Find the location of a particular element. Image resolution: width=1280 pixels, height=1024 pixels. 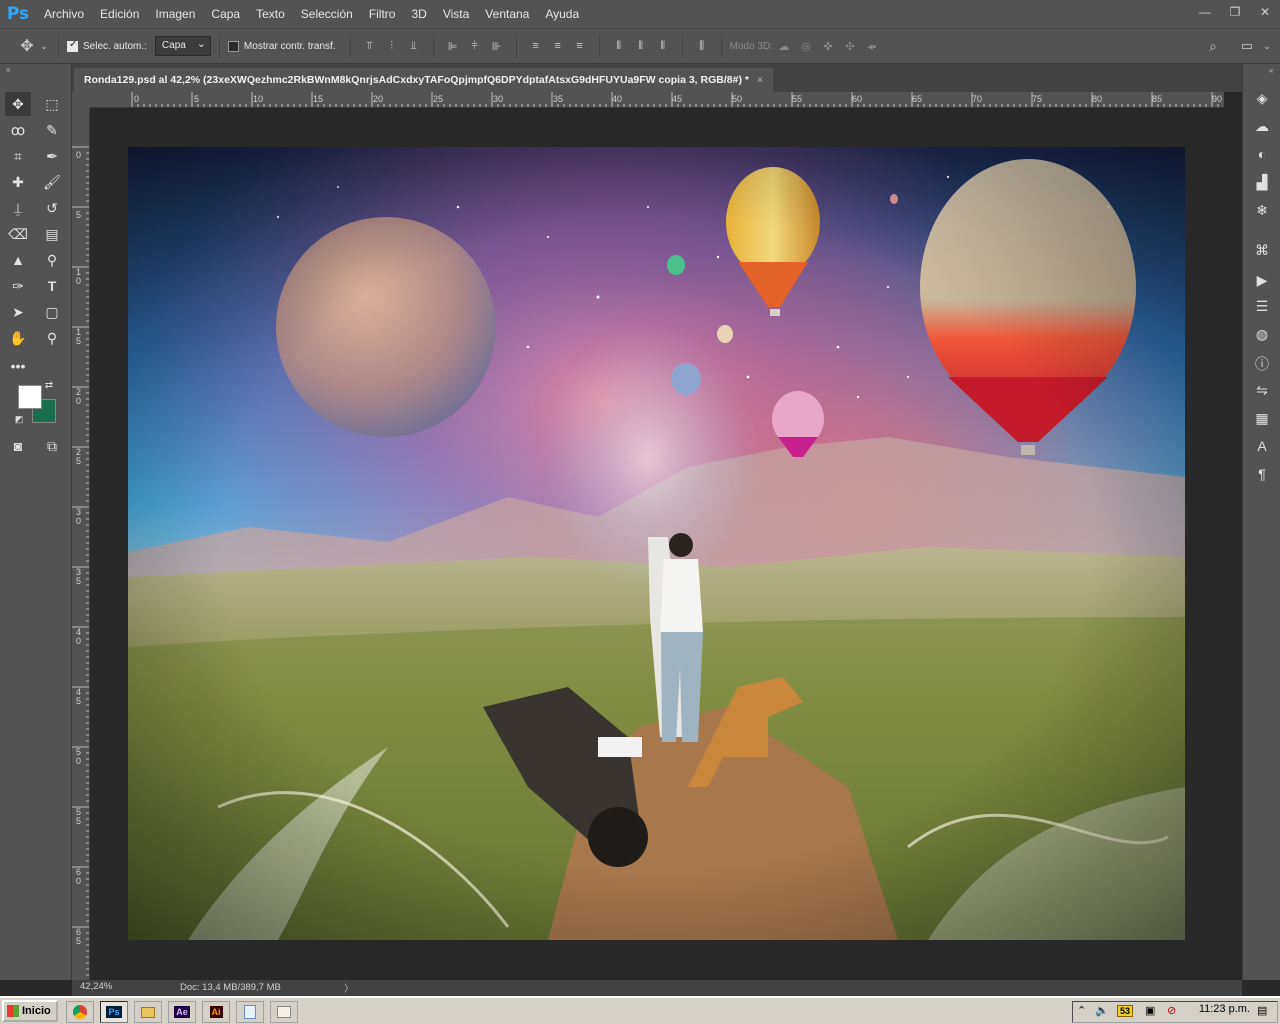

menu-3d: 3D is located at coordinates (418, 14).